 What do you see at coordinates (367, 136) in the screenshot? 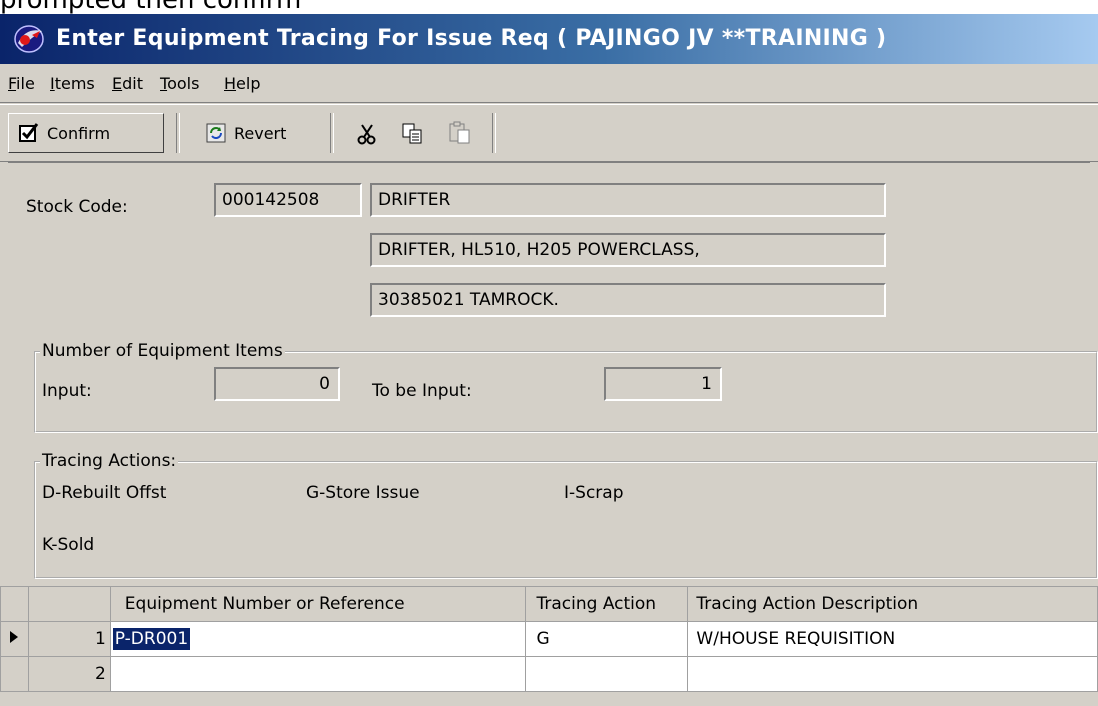
I see `scissors-icon` at bounding box center [367, 136].